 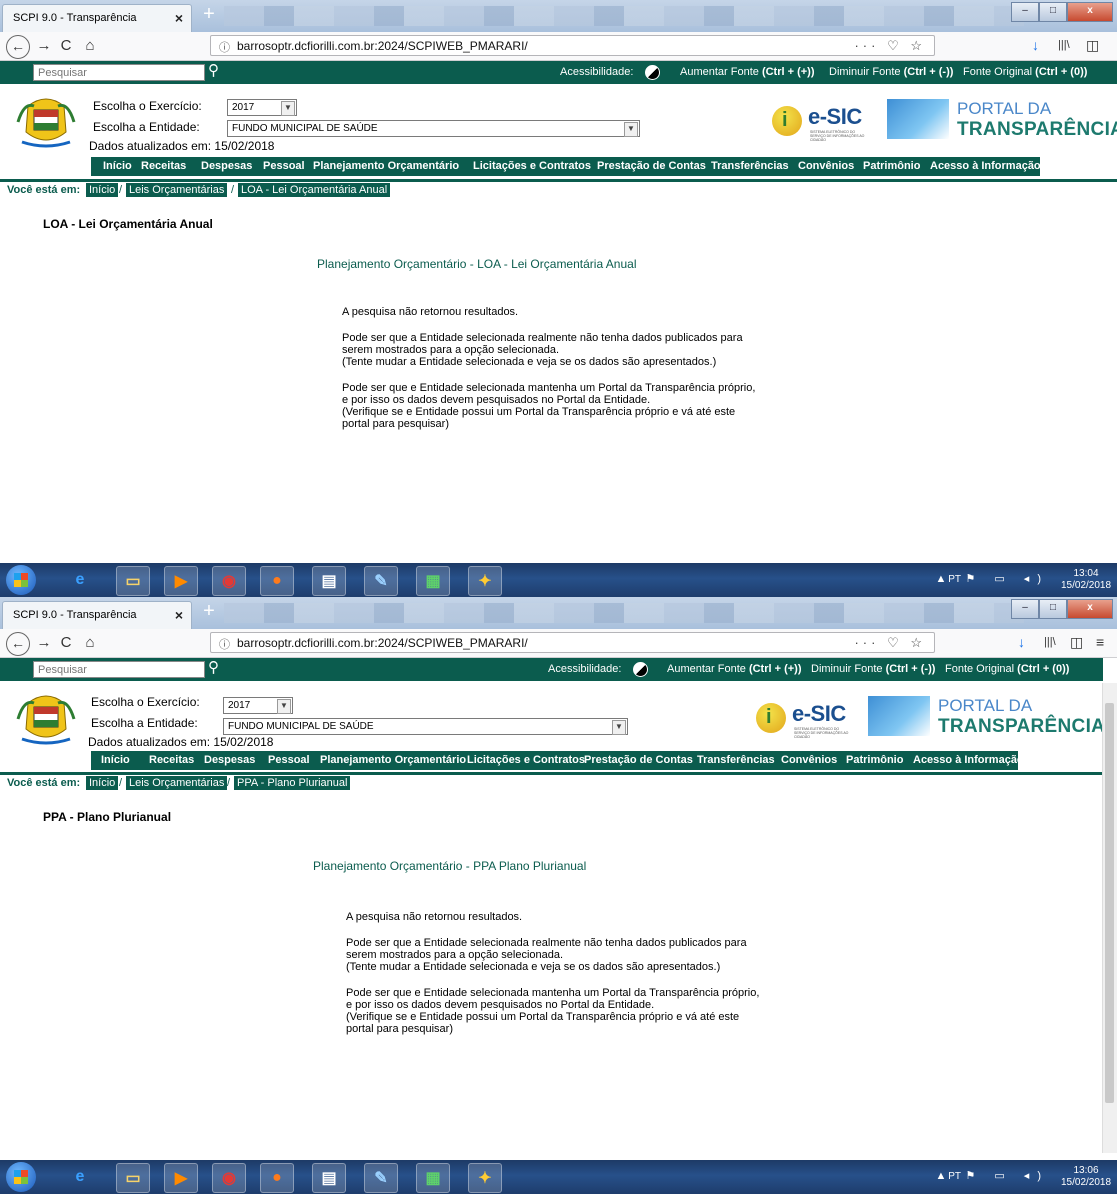 I want to click on system-clock: 13:06 15/02/2018, so click(x=1086, y=1177).